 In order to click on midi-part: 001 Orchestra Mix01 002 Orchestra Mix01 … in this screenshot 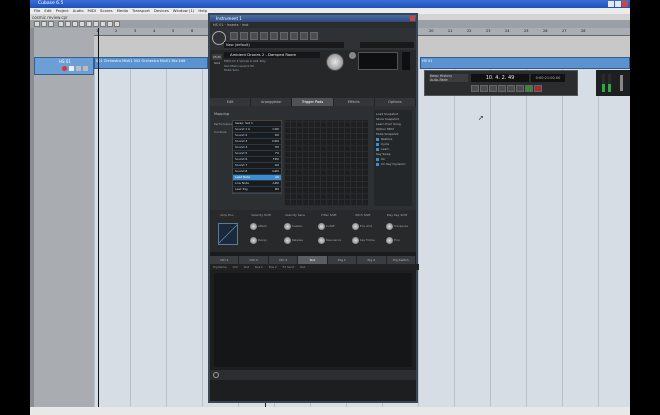, I will do `click(151, 63)`.